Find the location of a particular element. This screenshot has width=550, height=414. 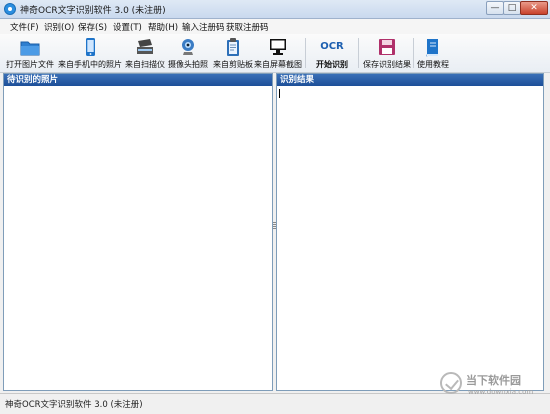

menu-recognize: 识别(O) is located at coordinates (59, 27).